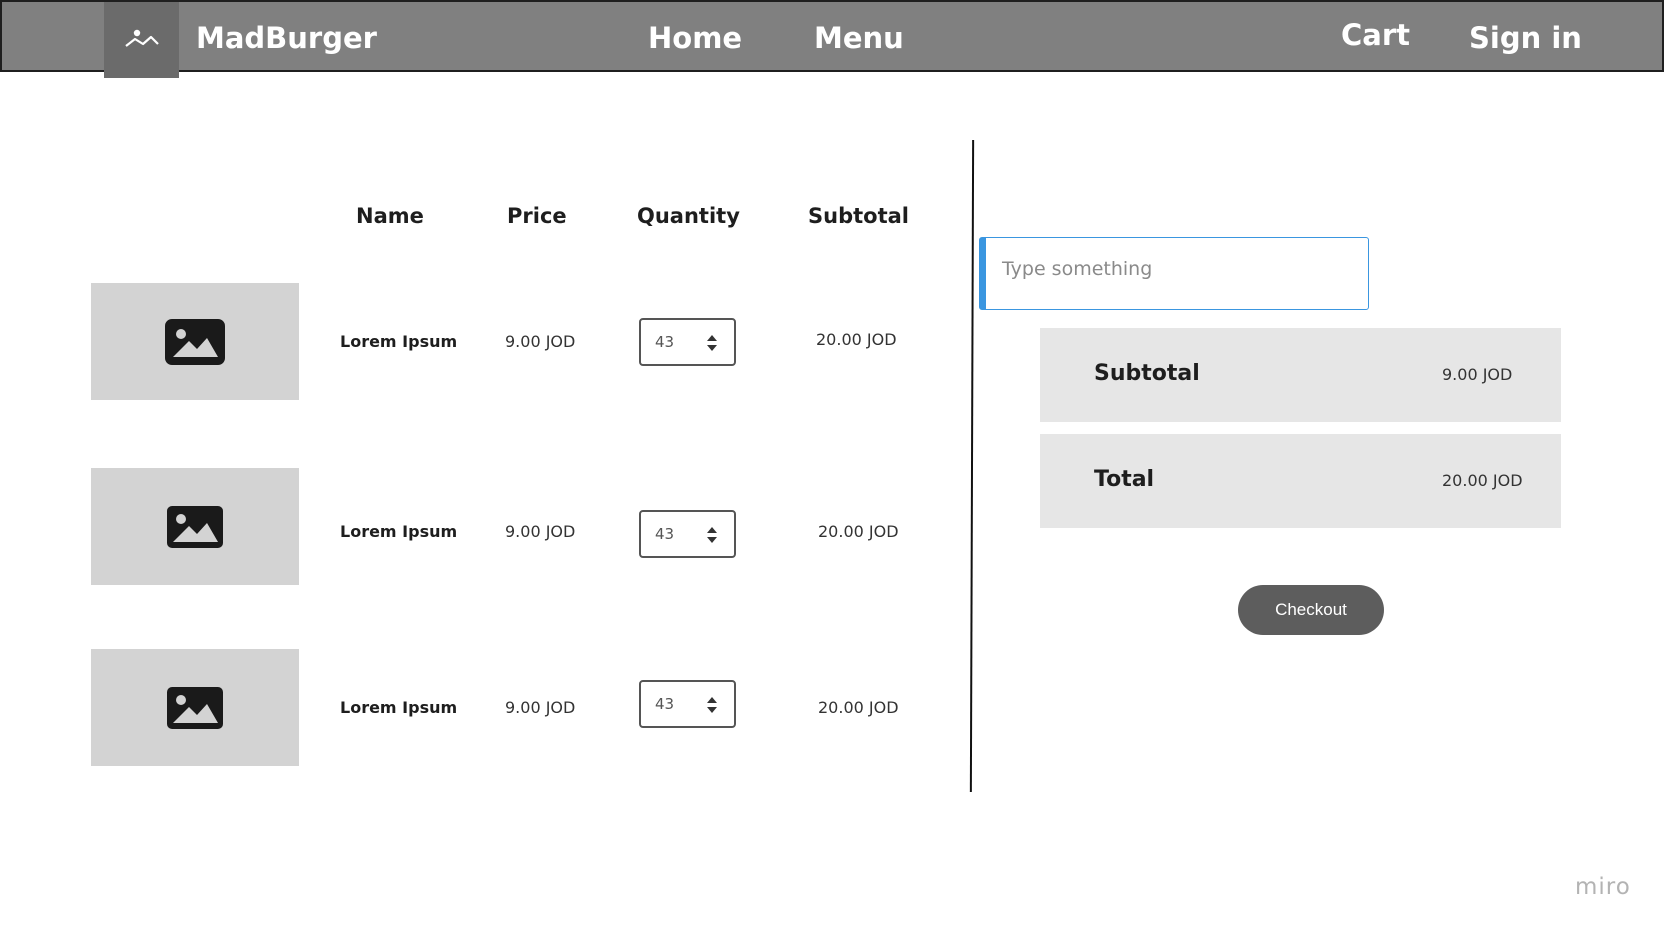 This screenshot has height=937, width=1667. Describe the element at coordinates (1311, 610) in the screenshot. I see `checkout-button: Checkout` at that location.